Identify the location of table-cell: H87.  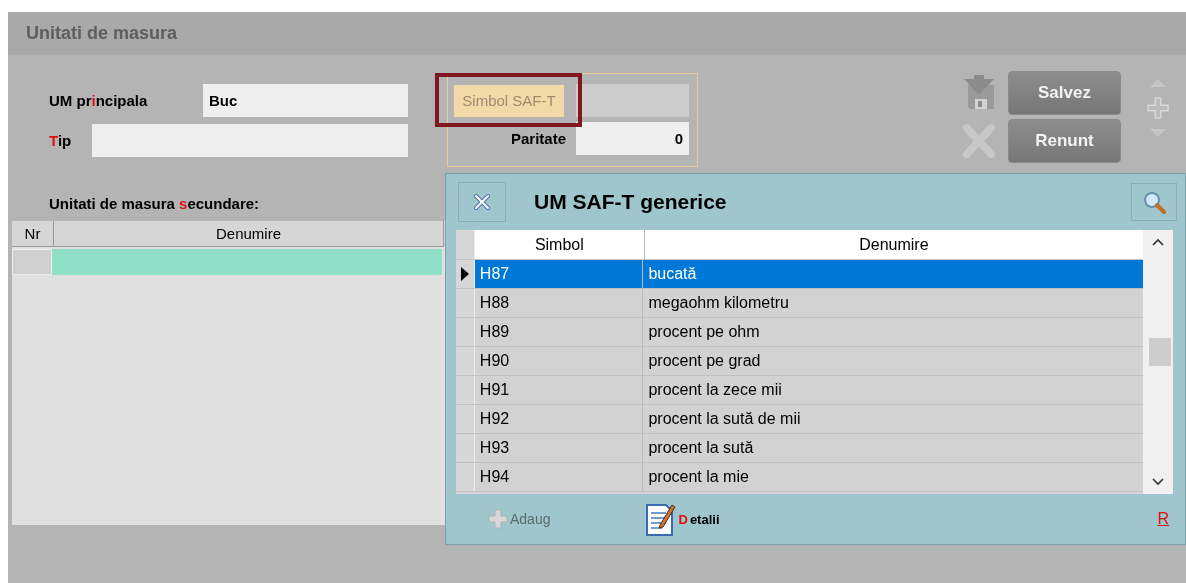
(559, 274).